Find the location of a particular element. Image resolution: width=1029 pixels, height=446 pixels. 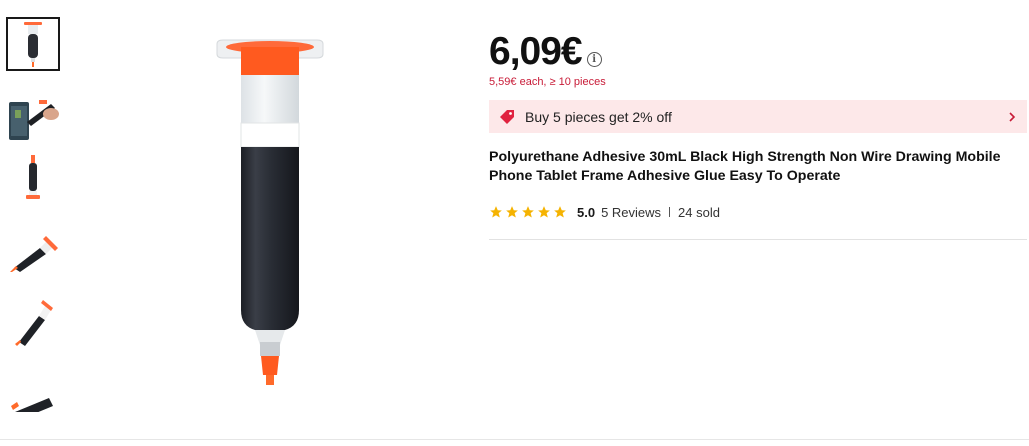

syringe-image is located at coordinates (270, 212).